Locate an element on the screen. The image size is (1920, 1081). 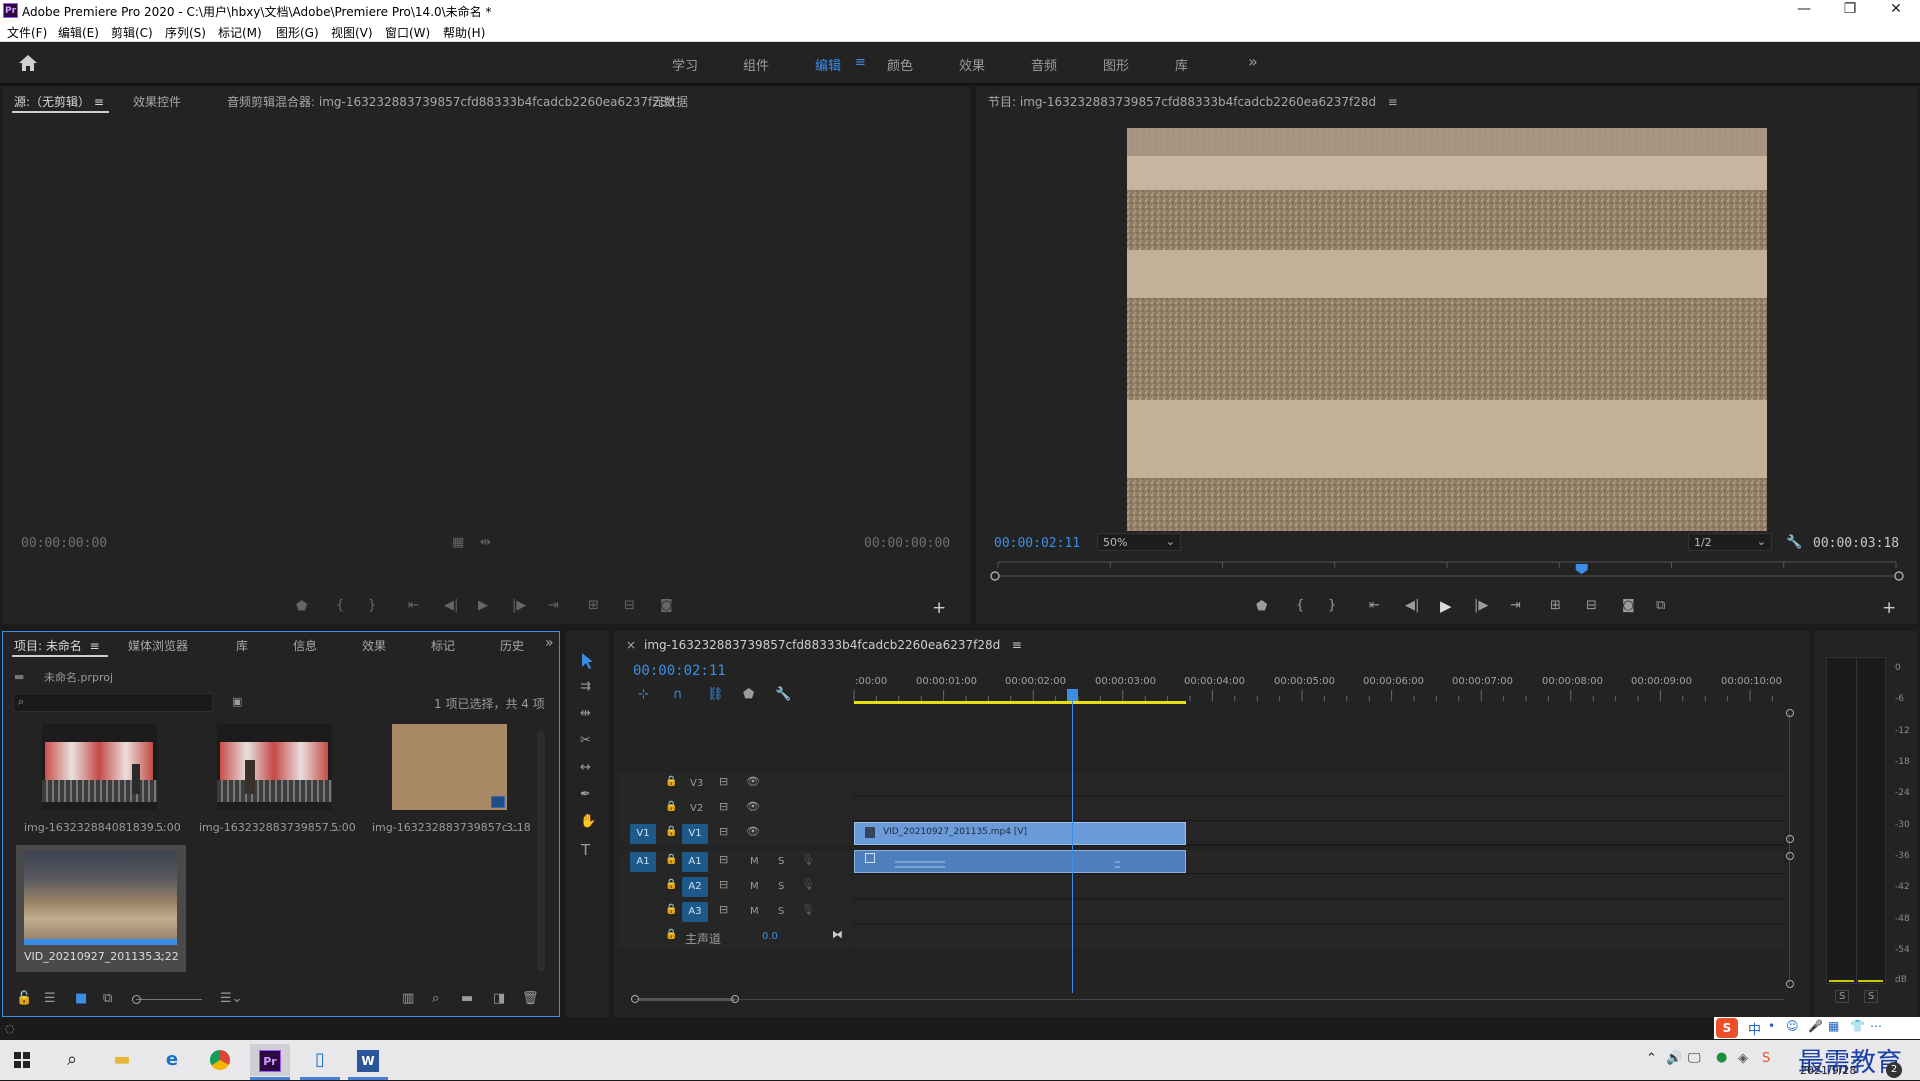
wrench-icon: 🔧 is located at coordinates (1794, 542).